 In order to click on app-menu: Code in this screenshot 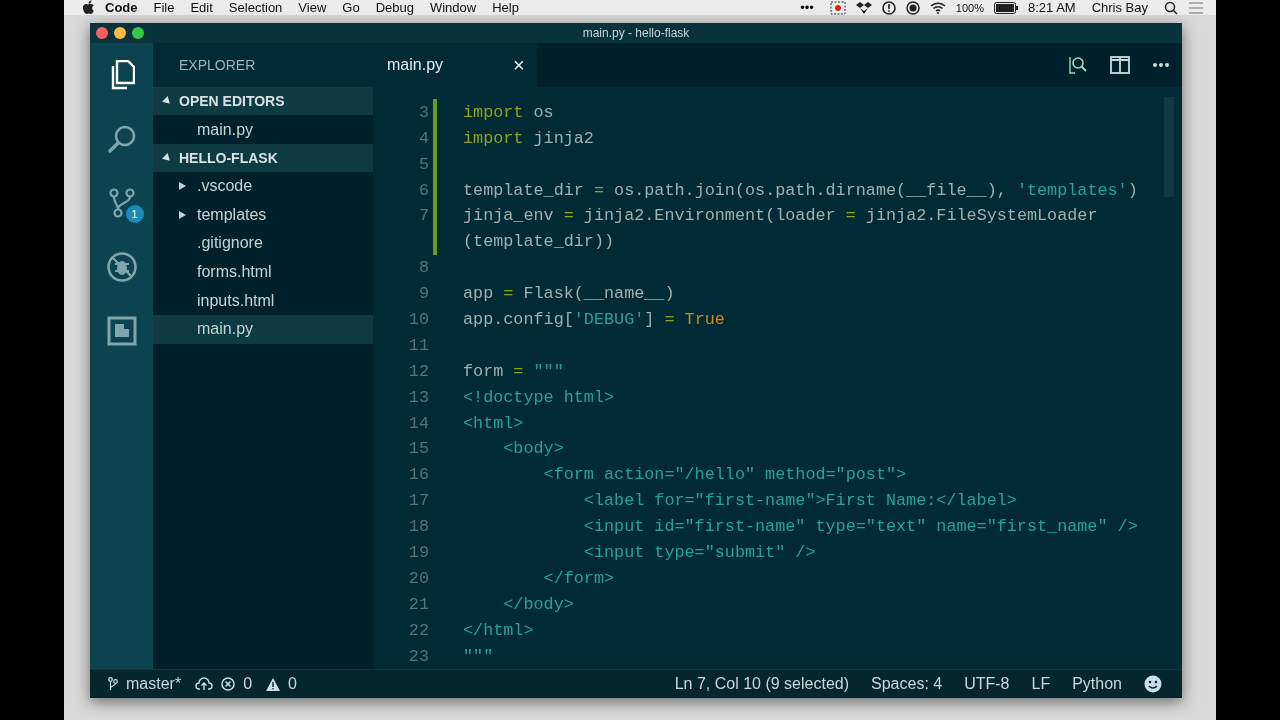, I will do `click(121, 8)`.